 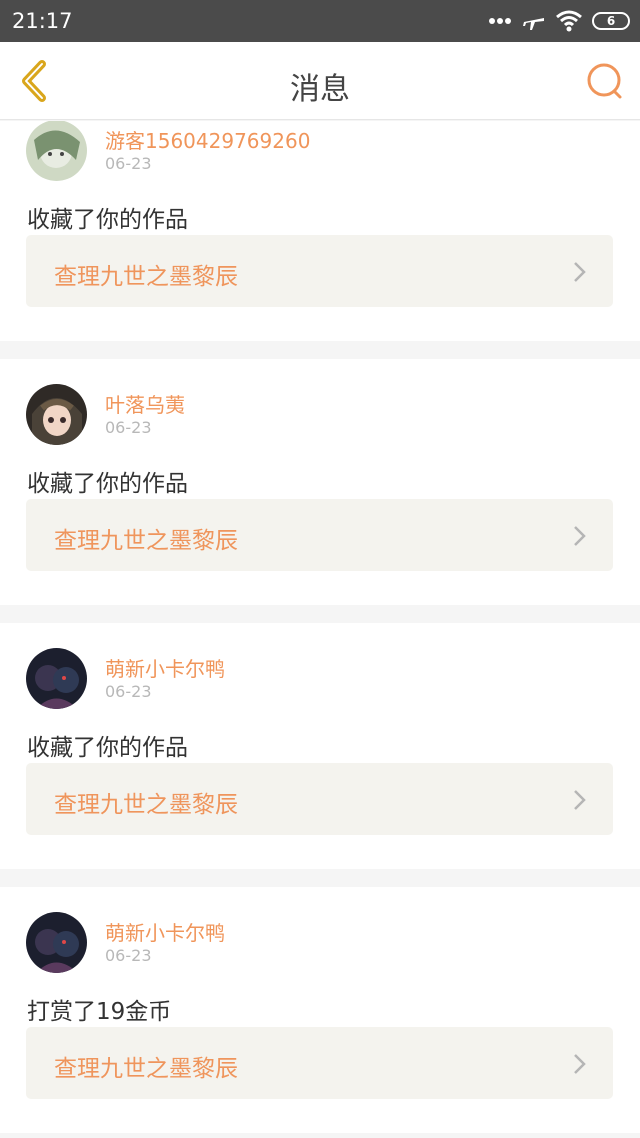 I want to click on search-icon, so click(x=604, y=81).